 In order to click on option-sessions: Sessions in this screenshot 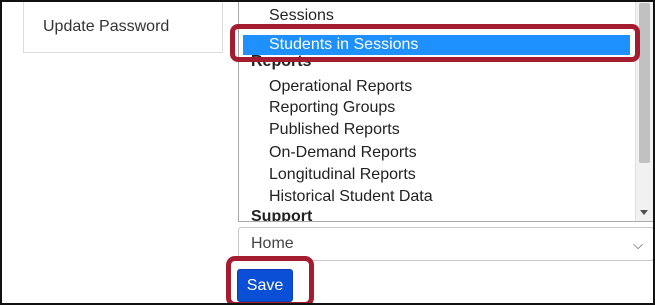, I will do `click(301, 16)`.